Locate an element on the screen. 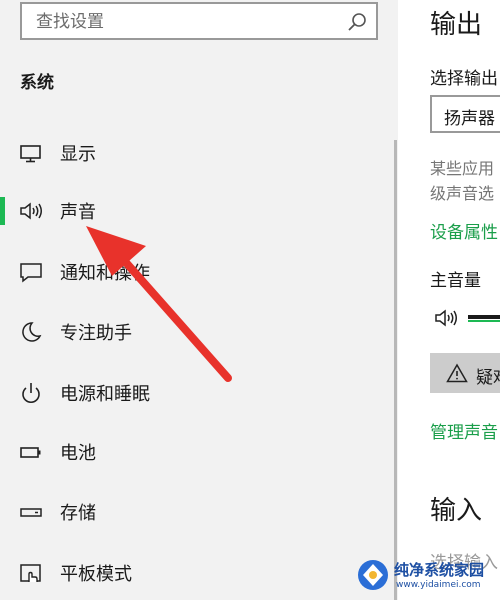  volume-slider-track is located at coordinates (484, 317).